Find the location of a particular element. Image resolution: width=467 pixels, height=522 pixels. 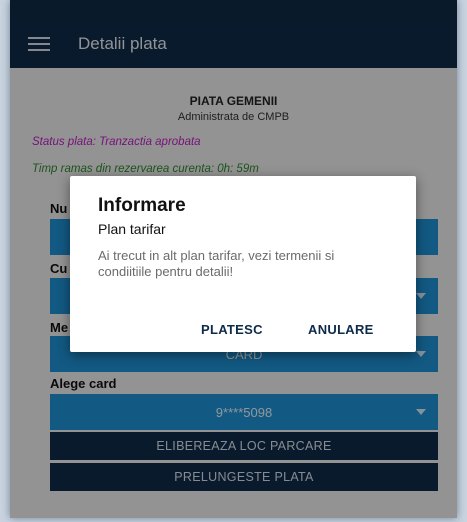

dialog-title: Informare is located at coordinates (142, 205).